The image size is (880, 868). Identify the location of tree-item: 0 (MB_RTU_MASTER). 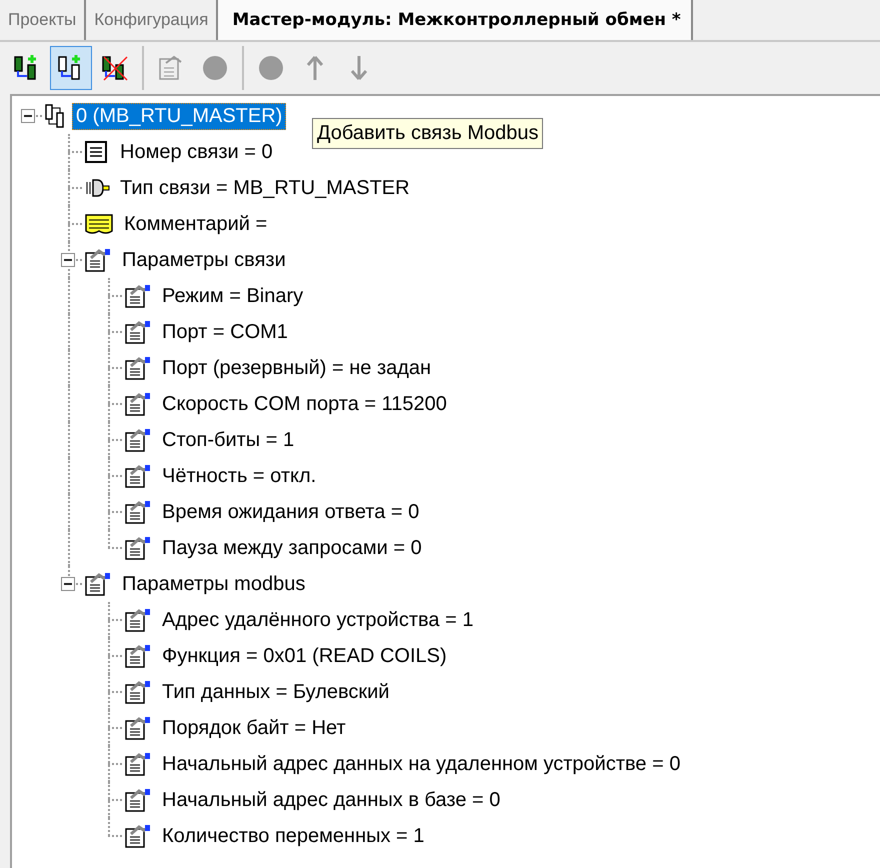
(179, 116).